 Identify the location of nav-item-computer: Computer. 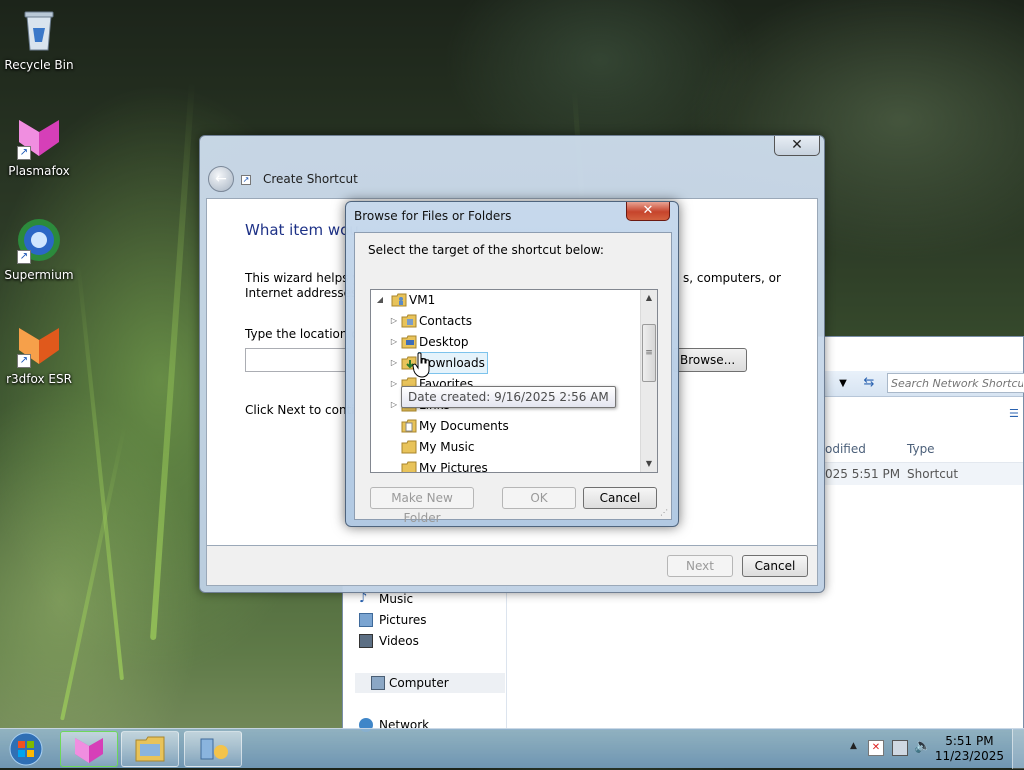
(430, 683).